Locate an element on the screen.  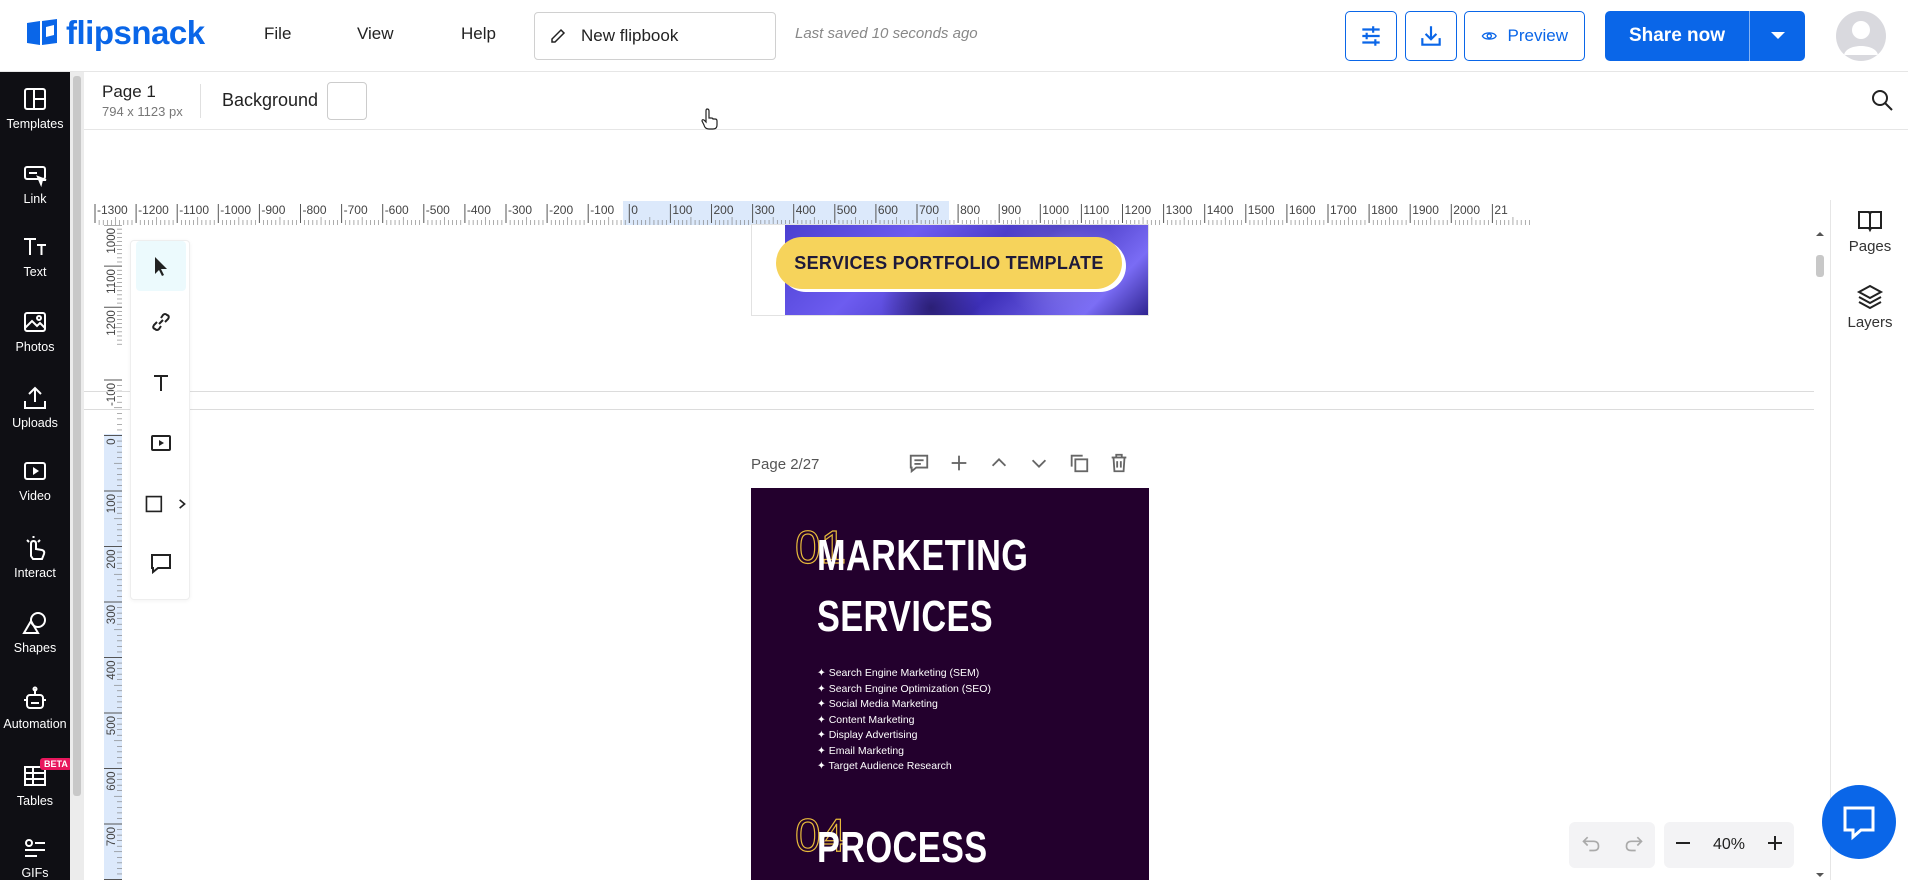
text-icon is located at coordinates (161, 383).